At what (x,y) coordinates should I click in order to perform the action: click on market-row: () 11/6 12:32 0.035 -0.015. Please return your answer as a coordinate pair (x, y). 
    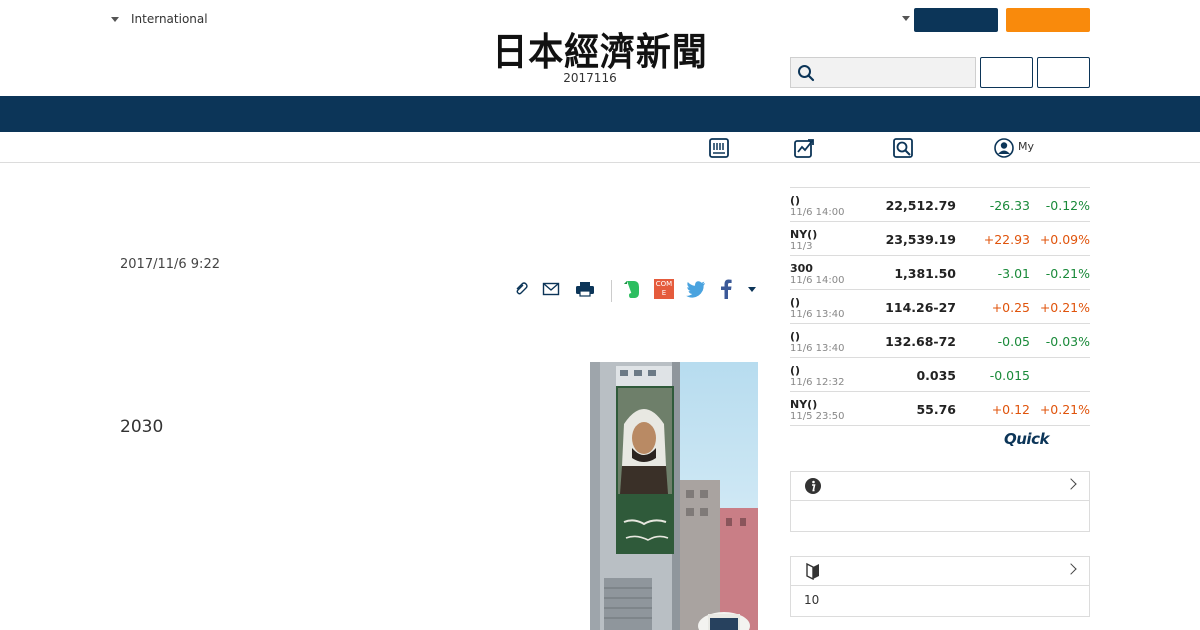
    Looking at the image, I should click on (940, 375).